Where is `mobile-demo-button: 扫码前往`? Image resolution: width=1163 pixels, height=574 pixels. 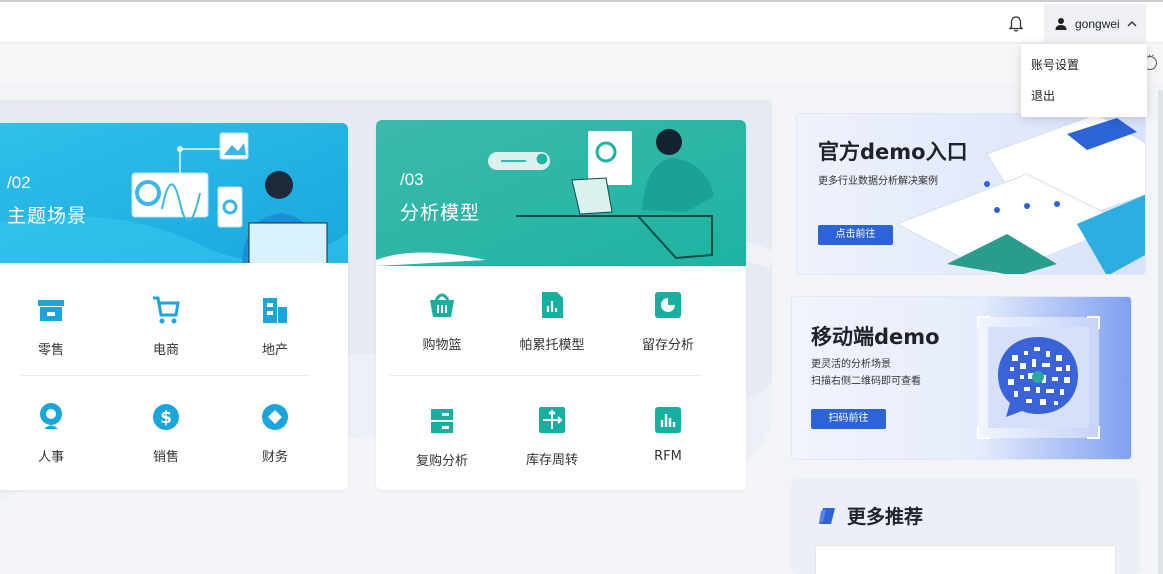
mobile-demo-button: 扫码前往 is located at coordinates (848, 419).